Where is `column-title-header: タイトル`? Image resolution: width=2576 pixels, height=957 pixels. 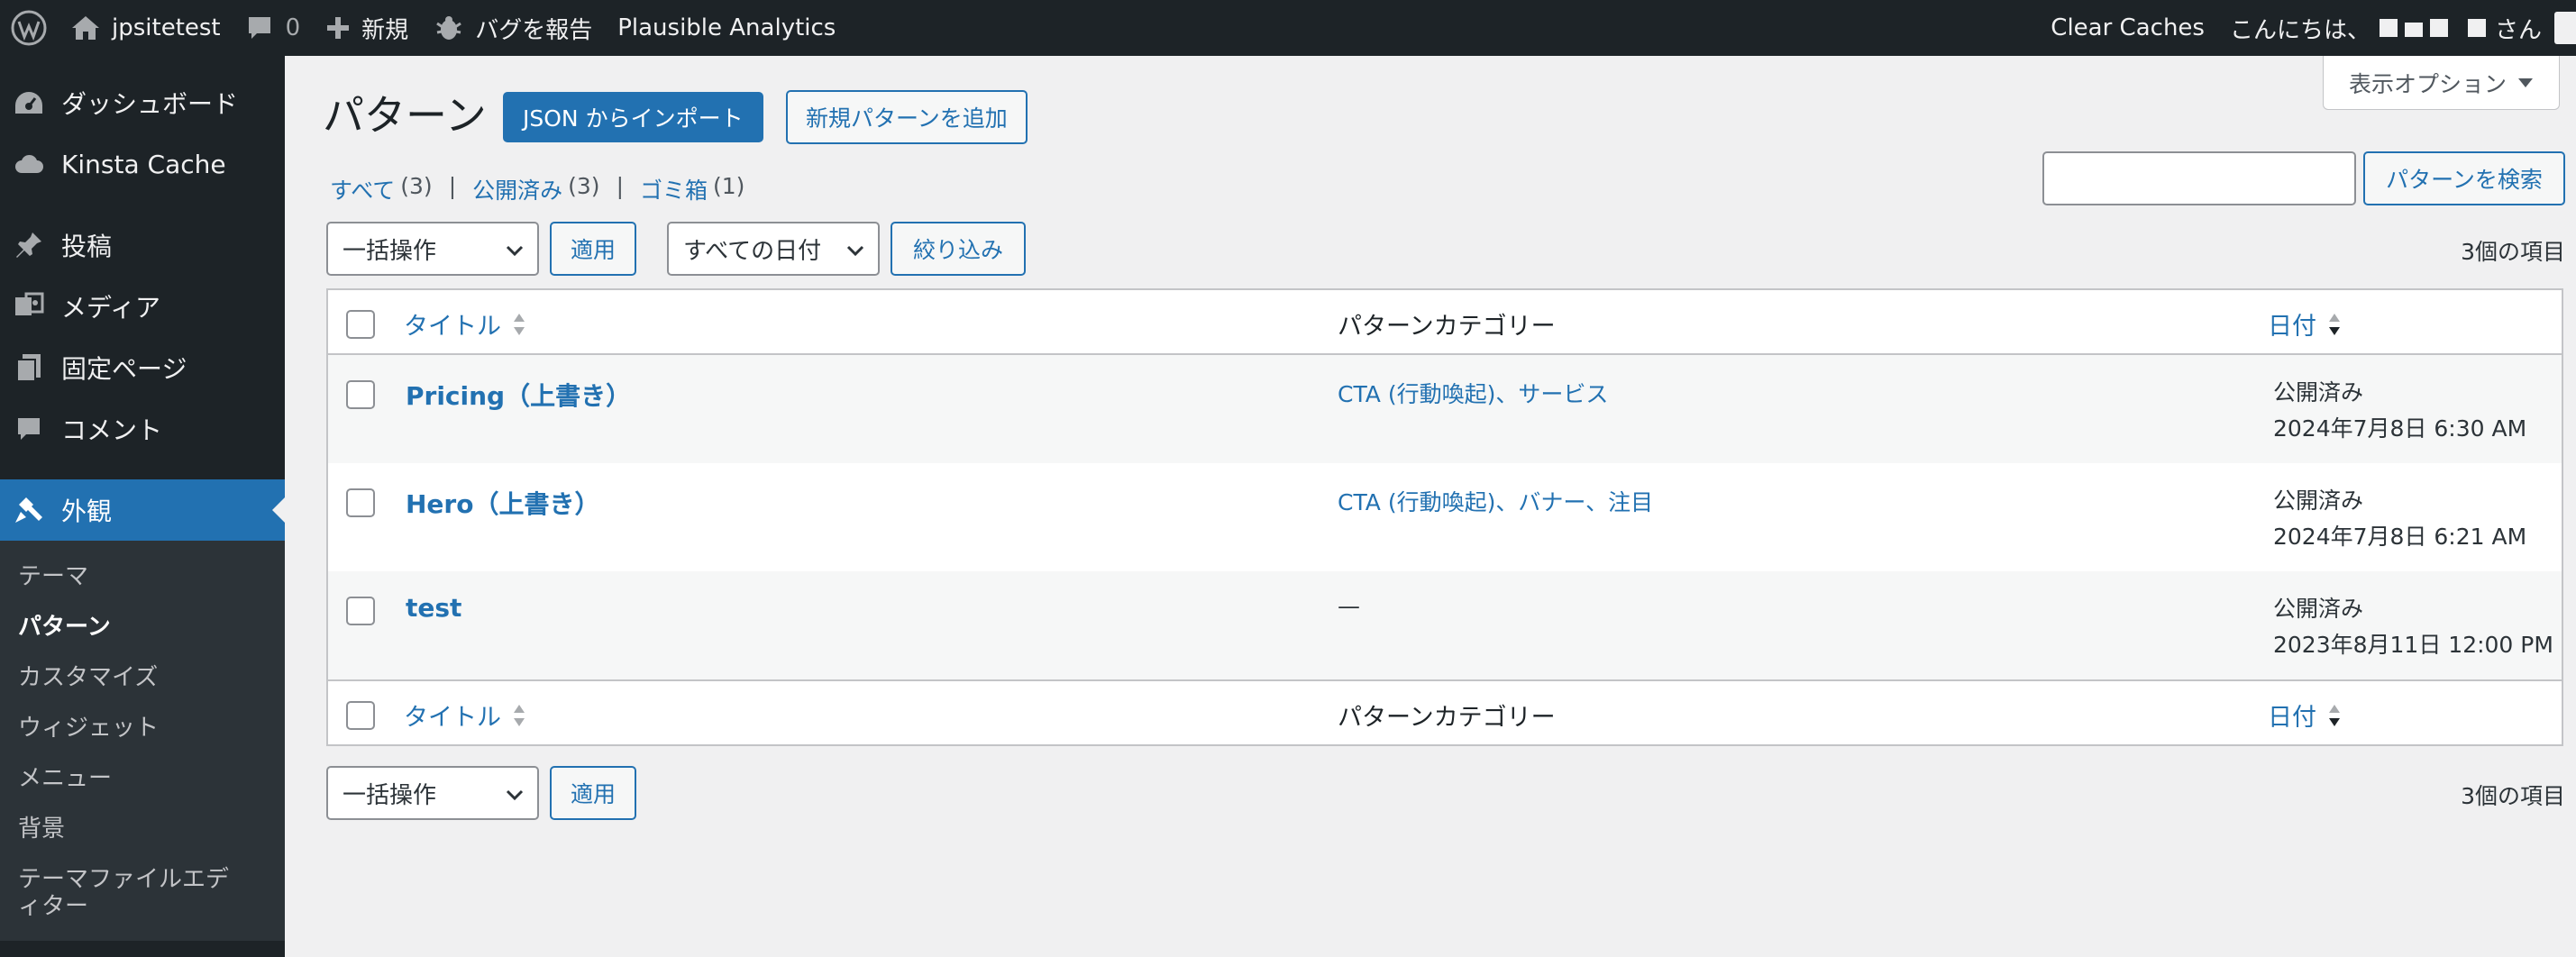 column-title-header: タイトル is located at coordinates (465, 324).